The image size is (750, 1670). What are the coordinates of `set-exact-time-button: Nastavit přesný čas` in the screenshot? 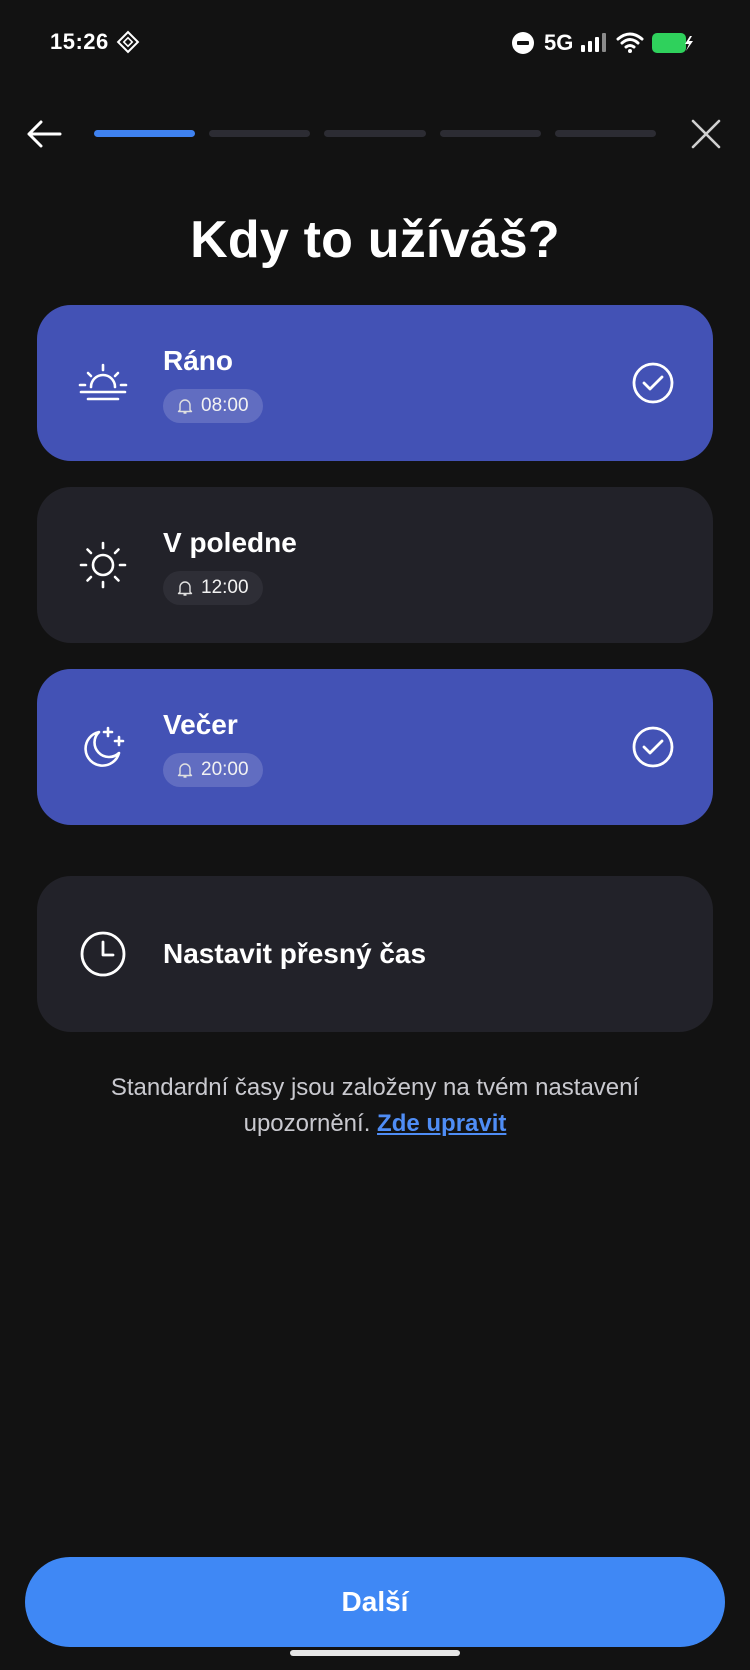 It's located at (375, 954).